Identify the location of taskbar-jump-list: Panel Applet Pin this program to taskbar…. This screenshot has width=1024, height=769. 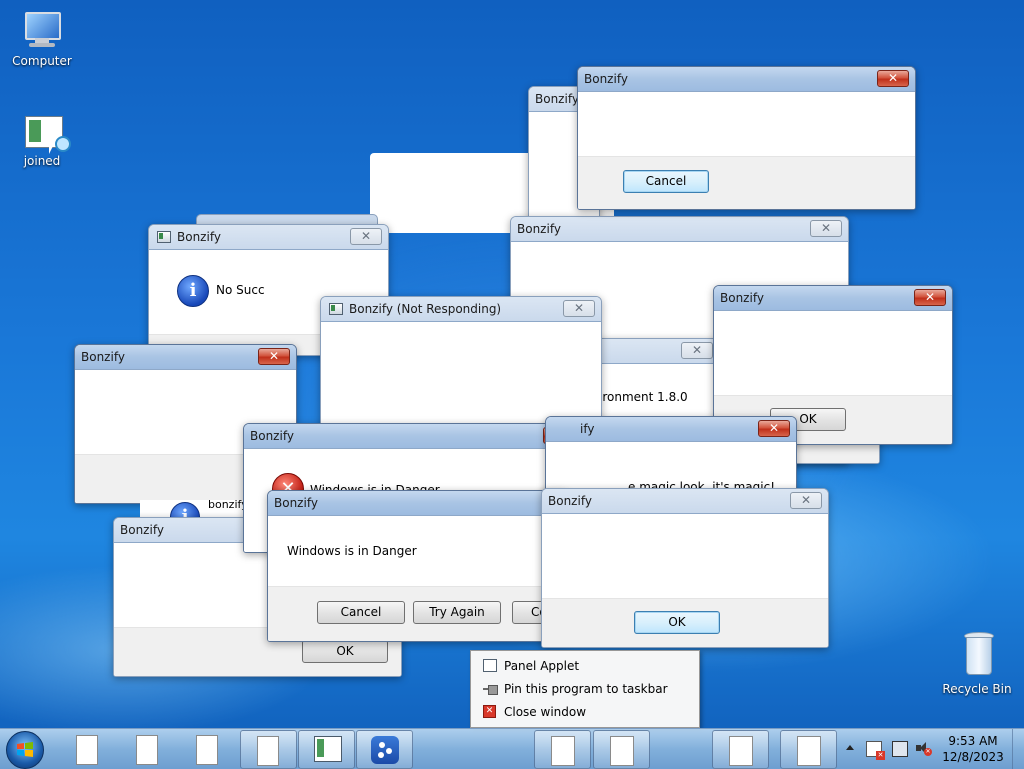
(585, 689).